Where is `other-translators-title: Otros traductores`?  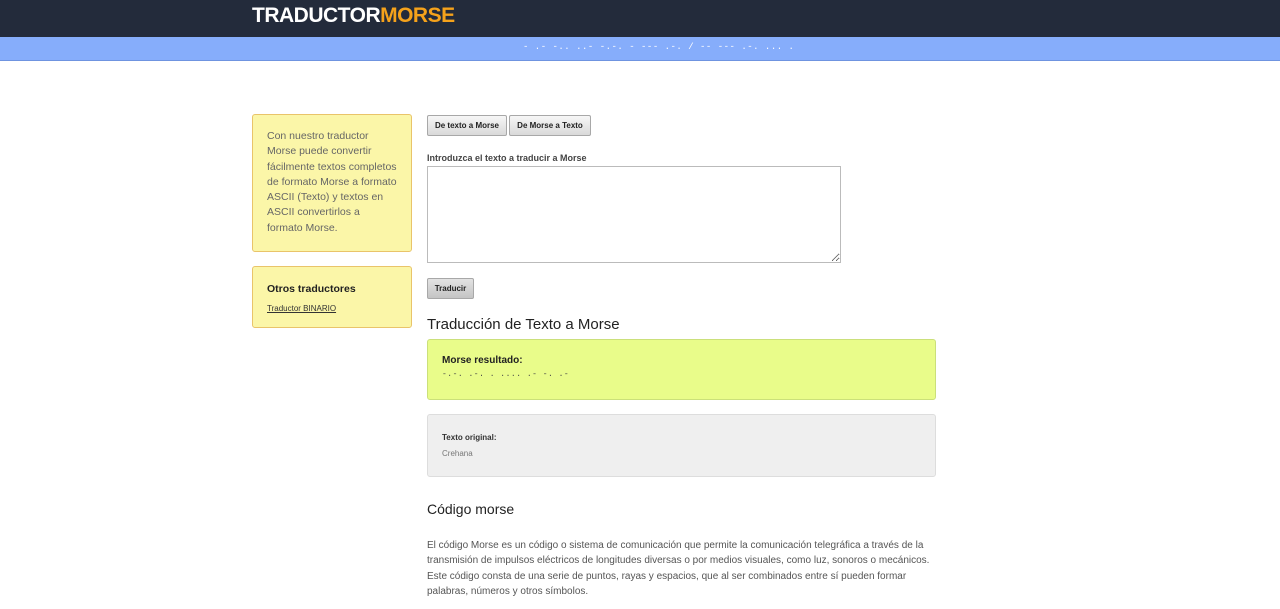 other-translators-title: Otros traductores is located at coordinates (311, 289).